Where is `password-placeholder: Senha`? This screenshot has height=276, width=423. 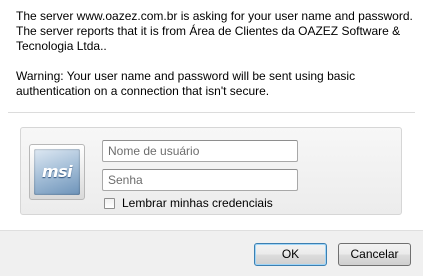 password-placeholder: Senha is located at coordinates (125, 180).